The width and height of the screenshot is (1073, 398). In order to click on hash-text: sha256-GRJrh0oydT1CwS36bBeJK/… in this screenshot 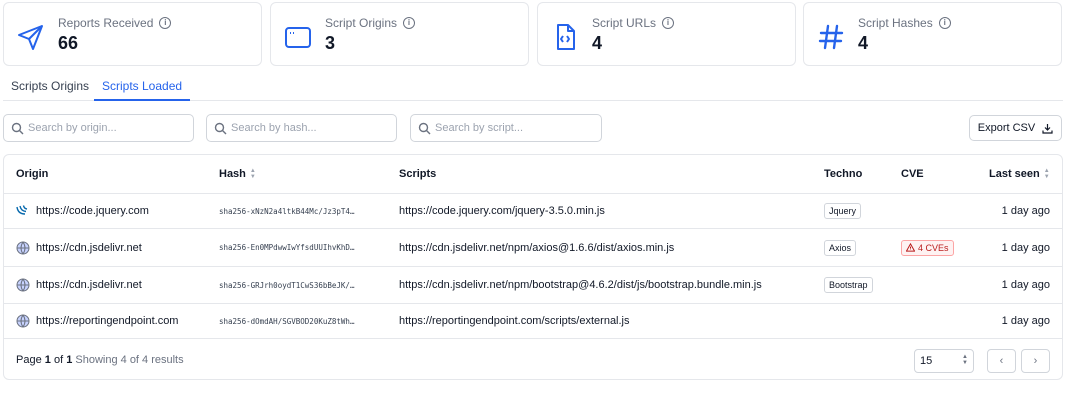, I will do `click(287, 285)`.